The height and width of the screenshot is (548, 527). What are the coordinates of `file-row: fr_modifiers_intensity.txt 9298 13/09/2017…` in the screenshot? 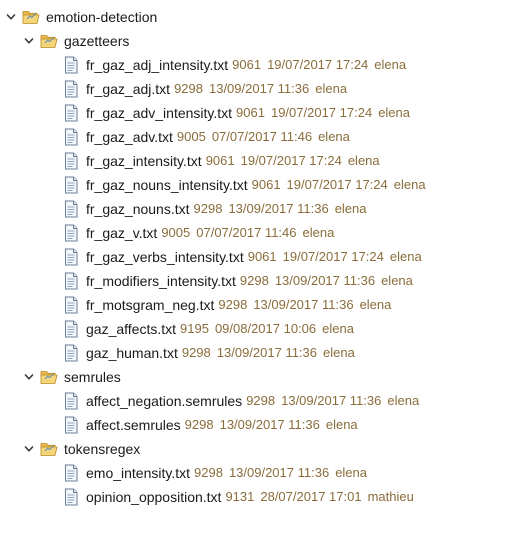 It's located at (240, 281).